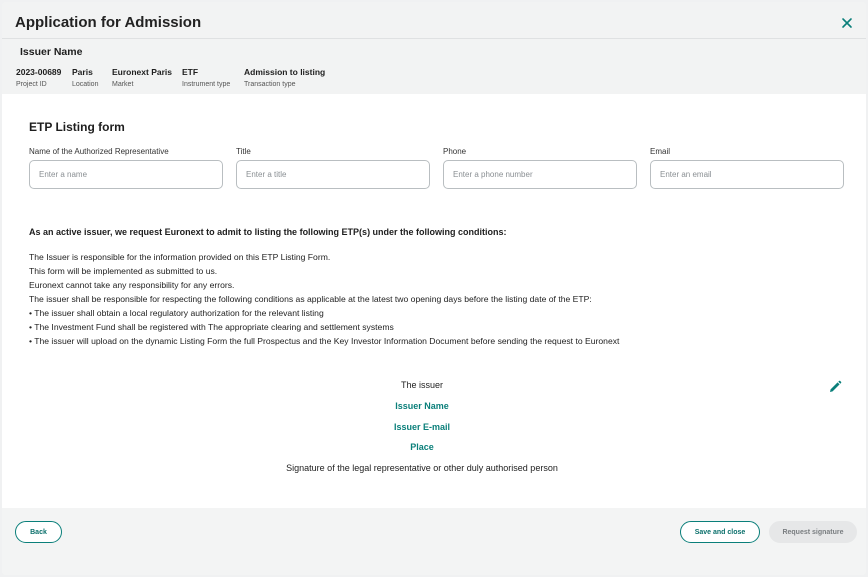  I want to click on title-field, so click(333, 174).